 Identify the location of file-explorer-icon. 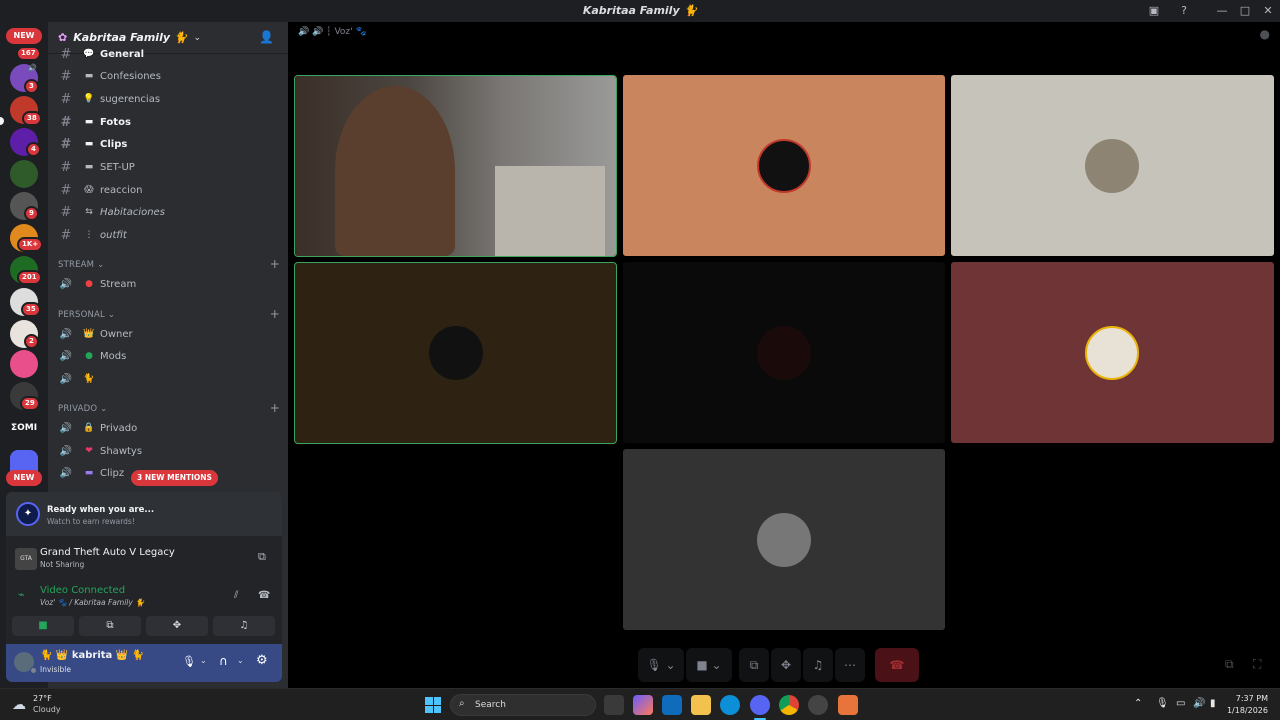
(701, 705).